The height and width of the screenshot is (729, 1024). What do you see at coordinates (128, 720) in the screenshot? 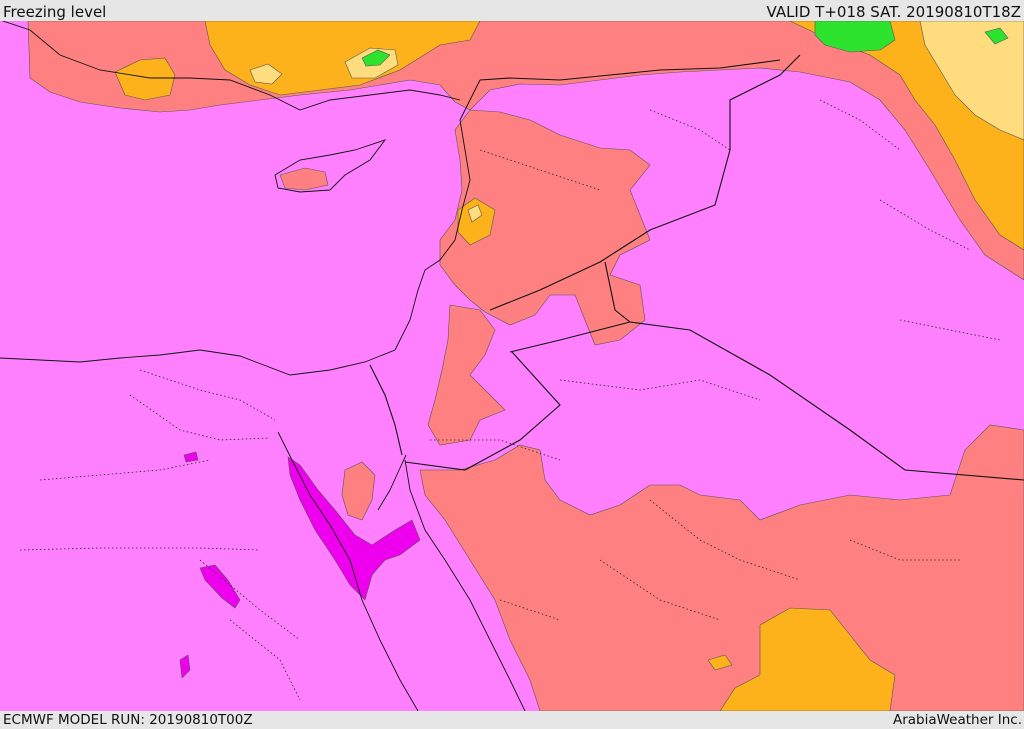
I see `model-run-label: ECMWF MODEL RUN: 20190810T00Z` at bounding box center [128, 720].